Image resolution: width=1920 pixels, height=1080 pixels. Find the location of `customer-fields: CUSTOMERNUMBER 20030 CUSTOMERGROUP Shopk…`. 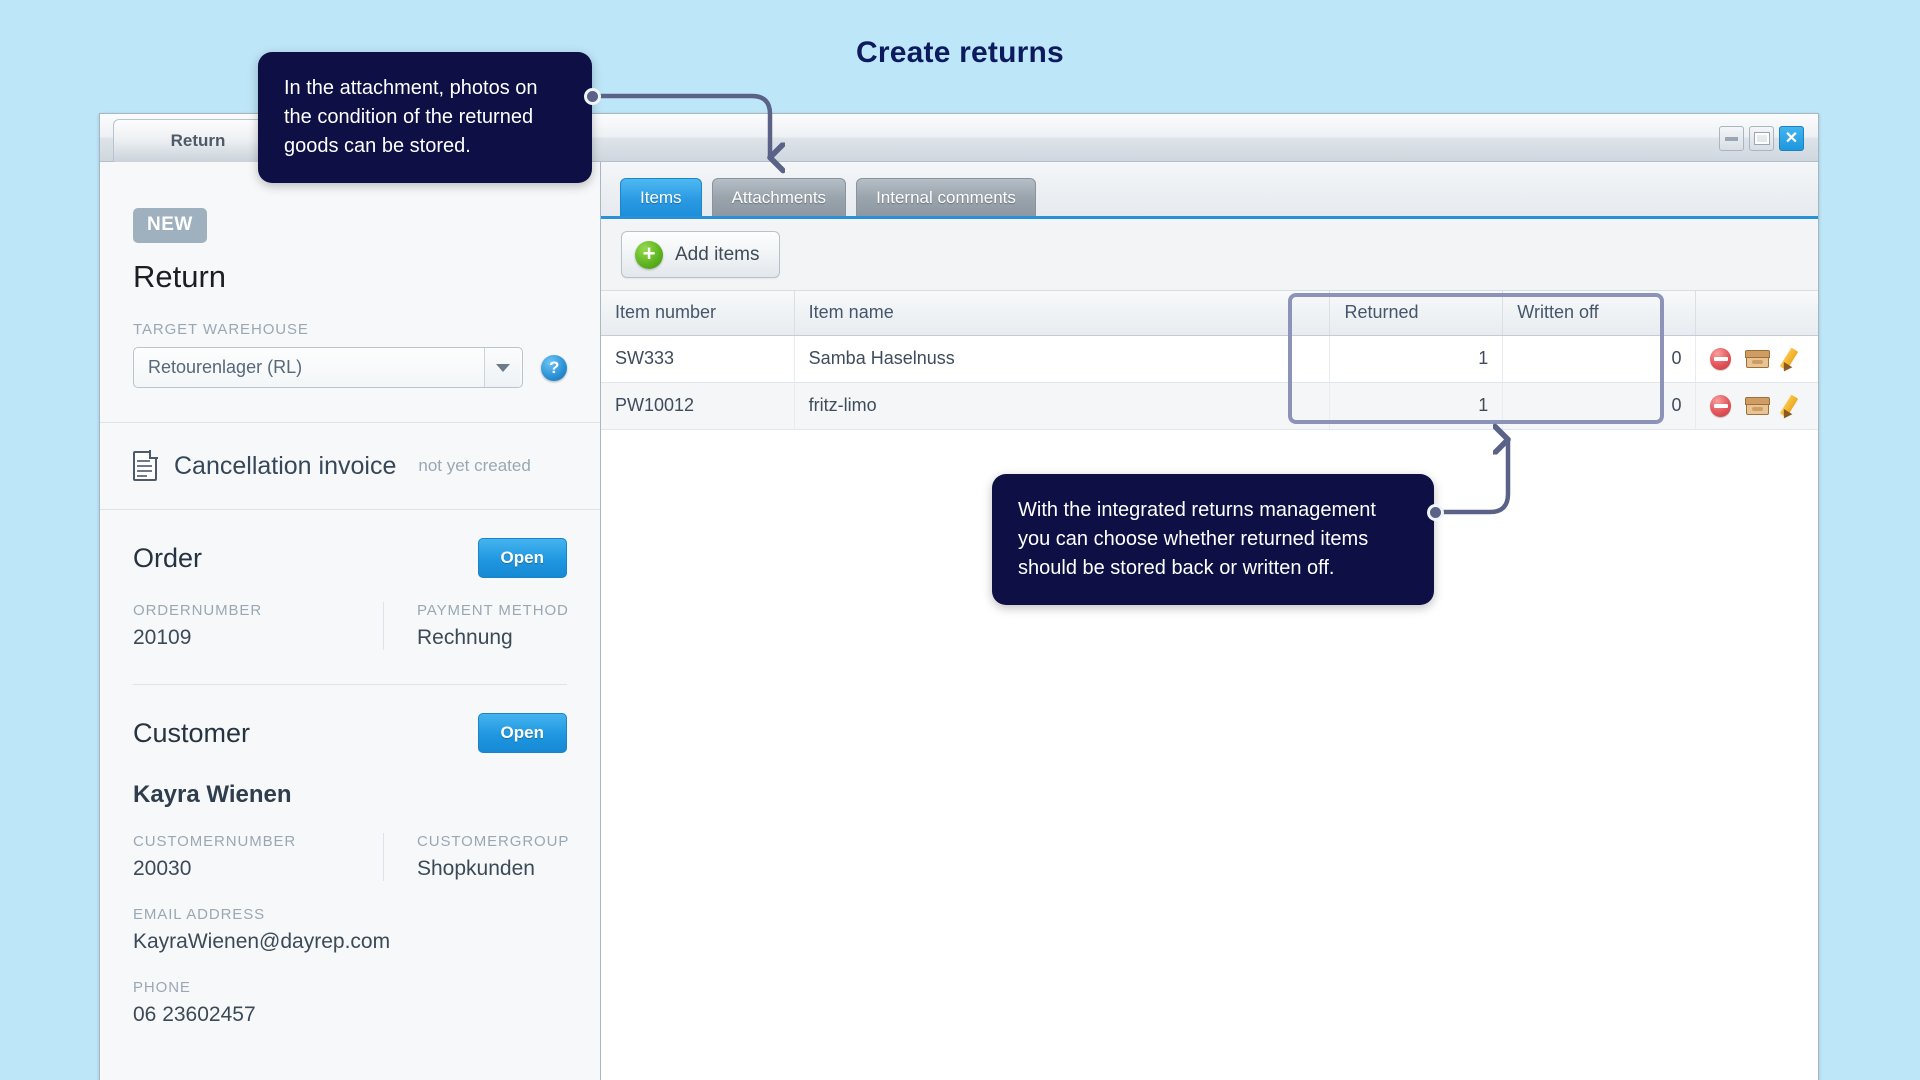

customer-fields: CUSTOMERNUMBER 20030 CUSTOMERGROUP Shopk… is located at coordinates (351, 857).